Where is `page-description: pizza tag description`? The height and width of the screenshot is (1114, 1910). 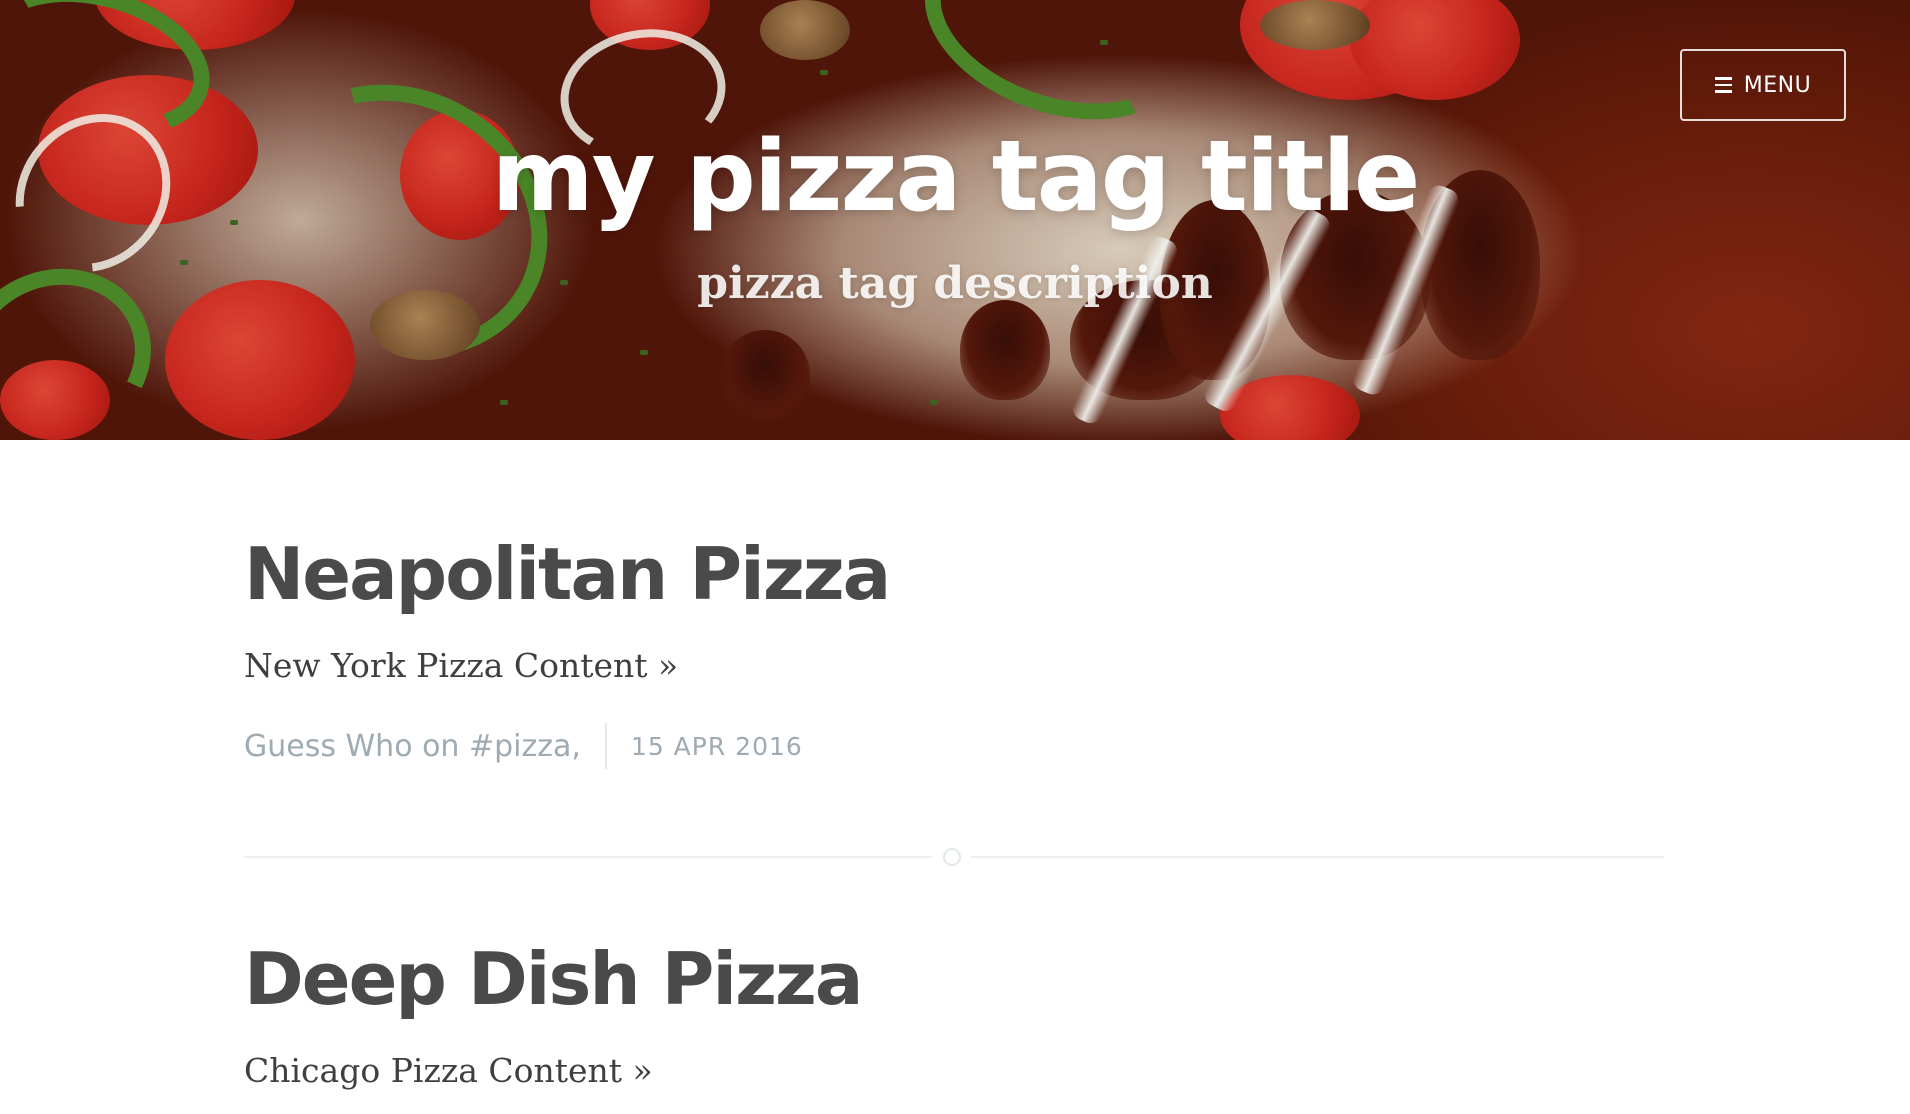
page-description: pizza tag description is located at coordinates (955, 283).